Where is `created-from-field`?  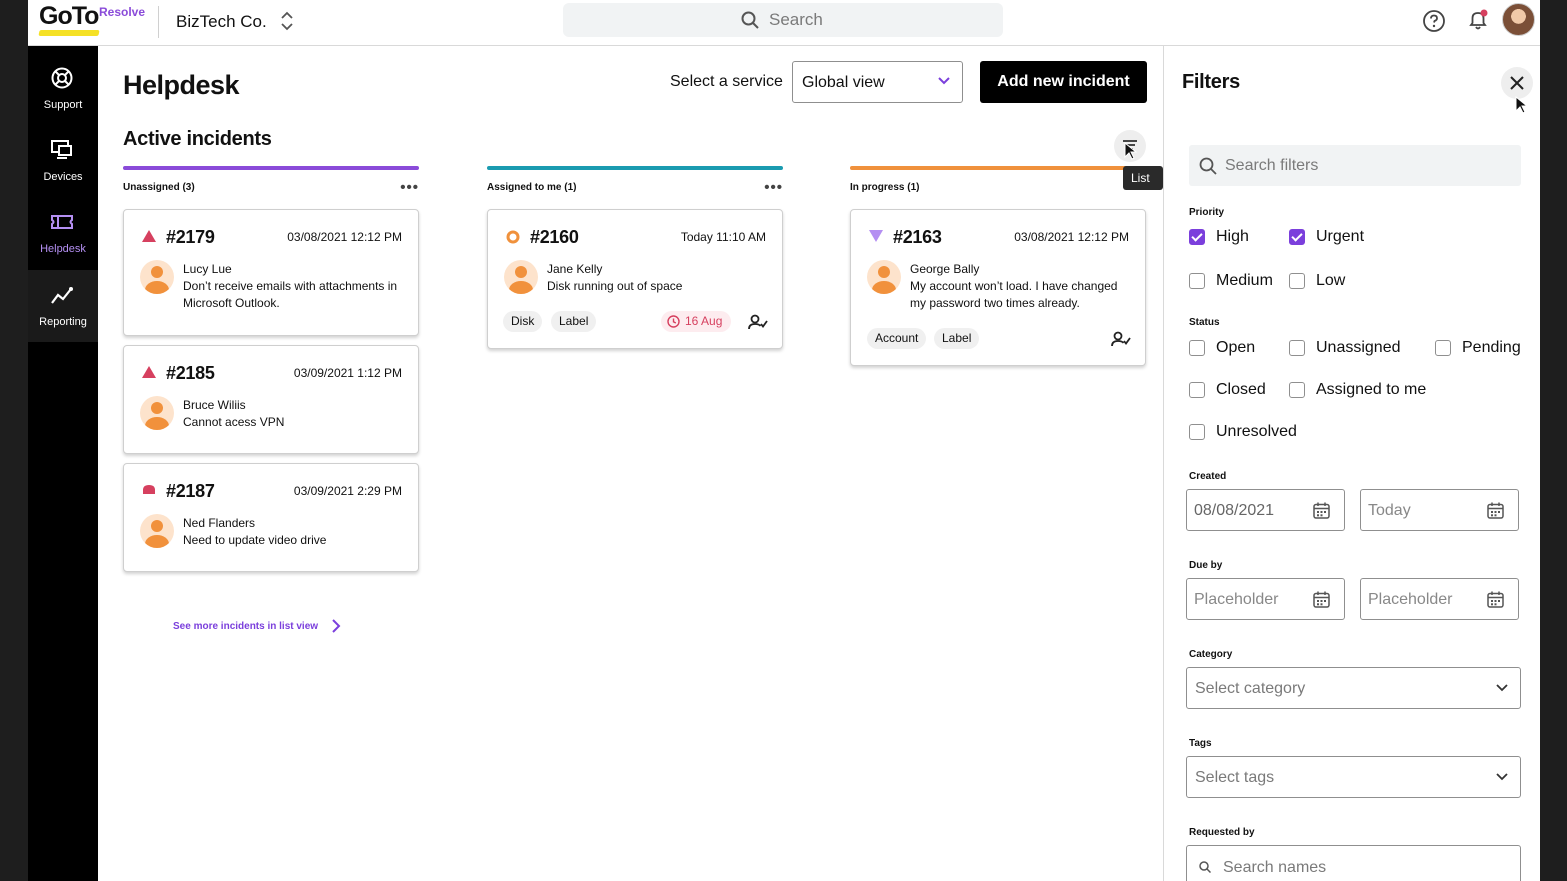 created-from-field is located at coordinates (1265, 510).